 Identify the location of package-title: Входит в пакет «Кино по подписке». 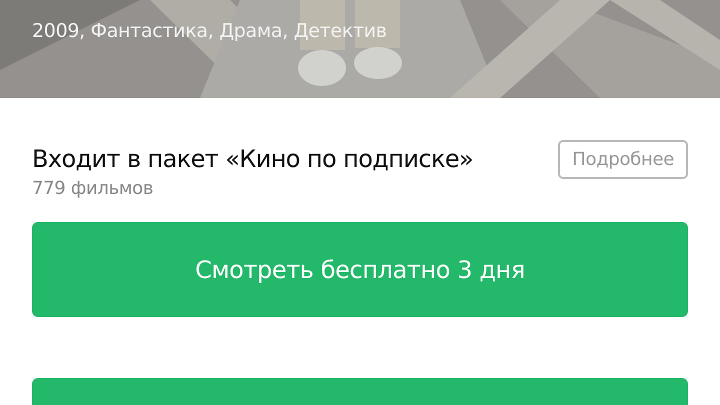
(253, 159).